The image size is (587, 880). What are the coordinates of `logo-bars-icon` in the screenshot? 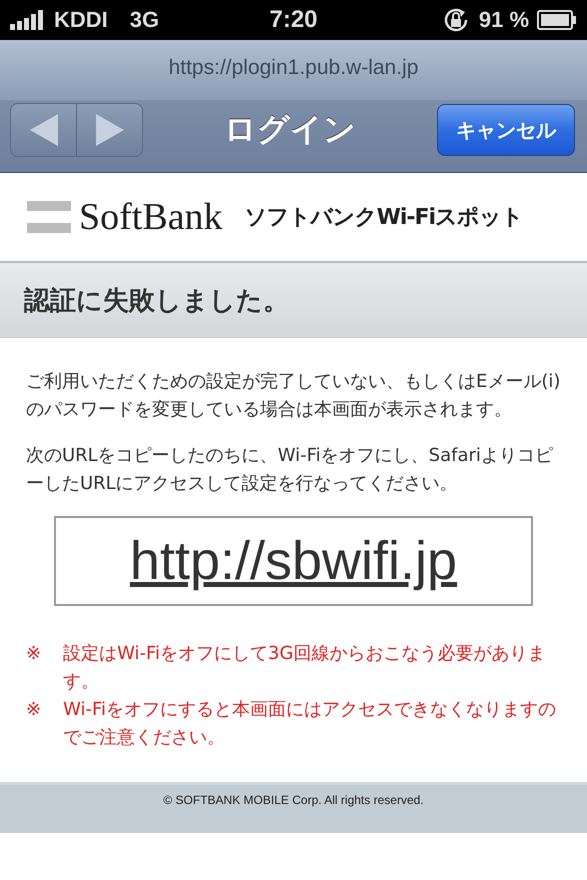 It's located at (49, 217).